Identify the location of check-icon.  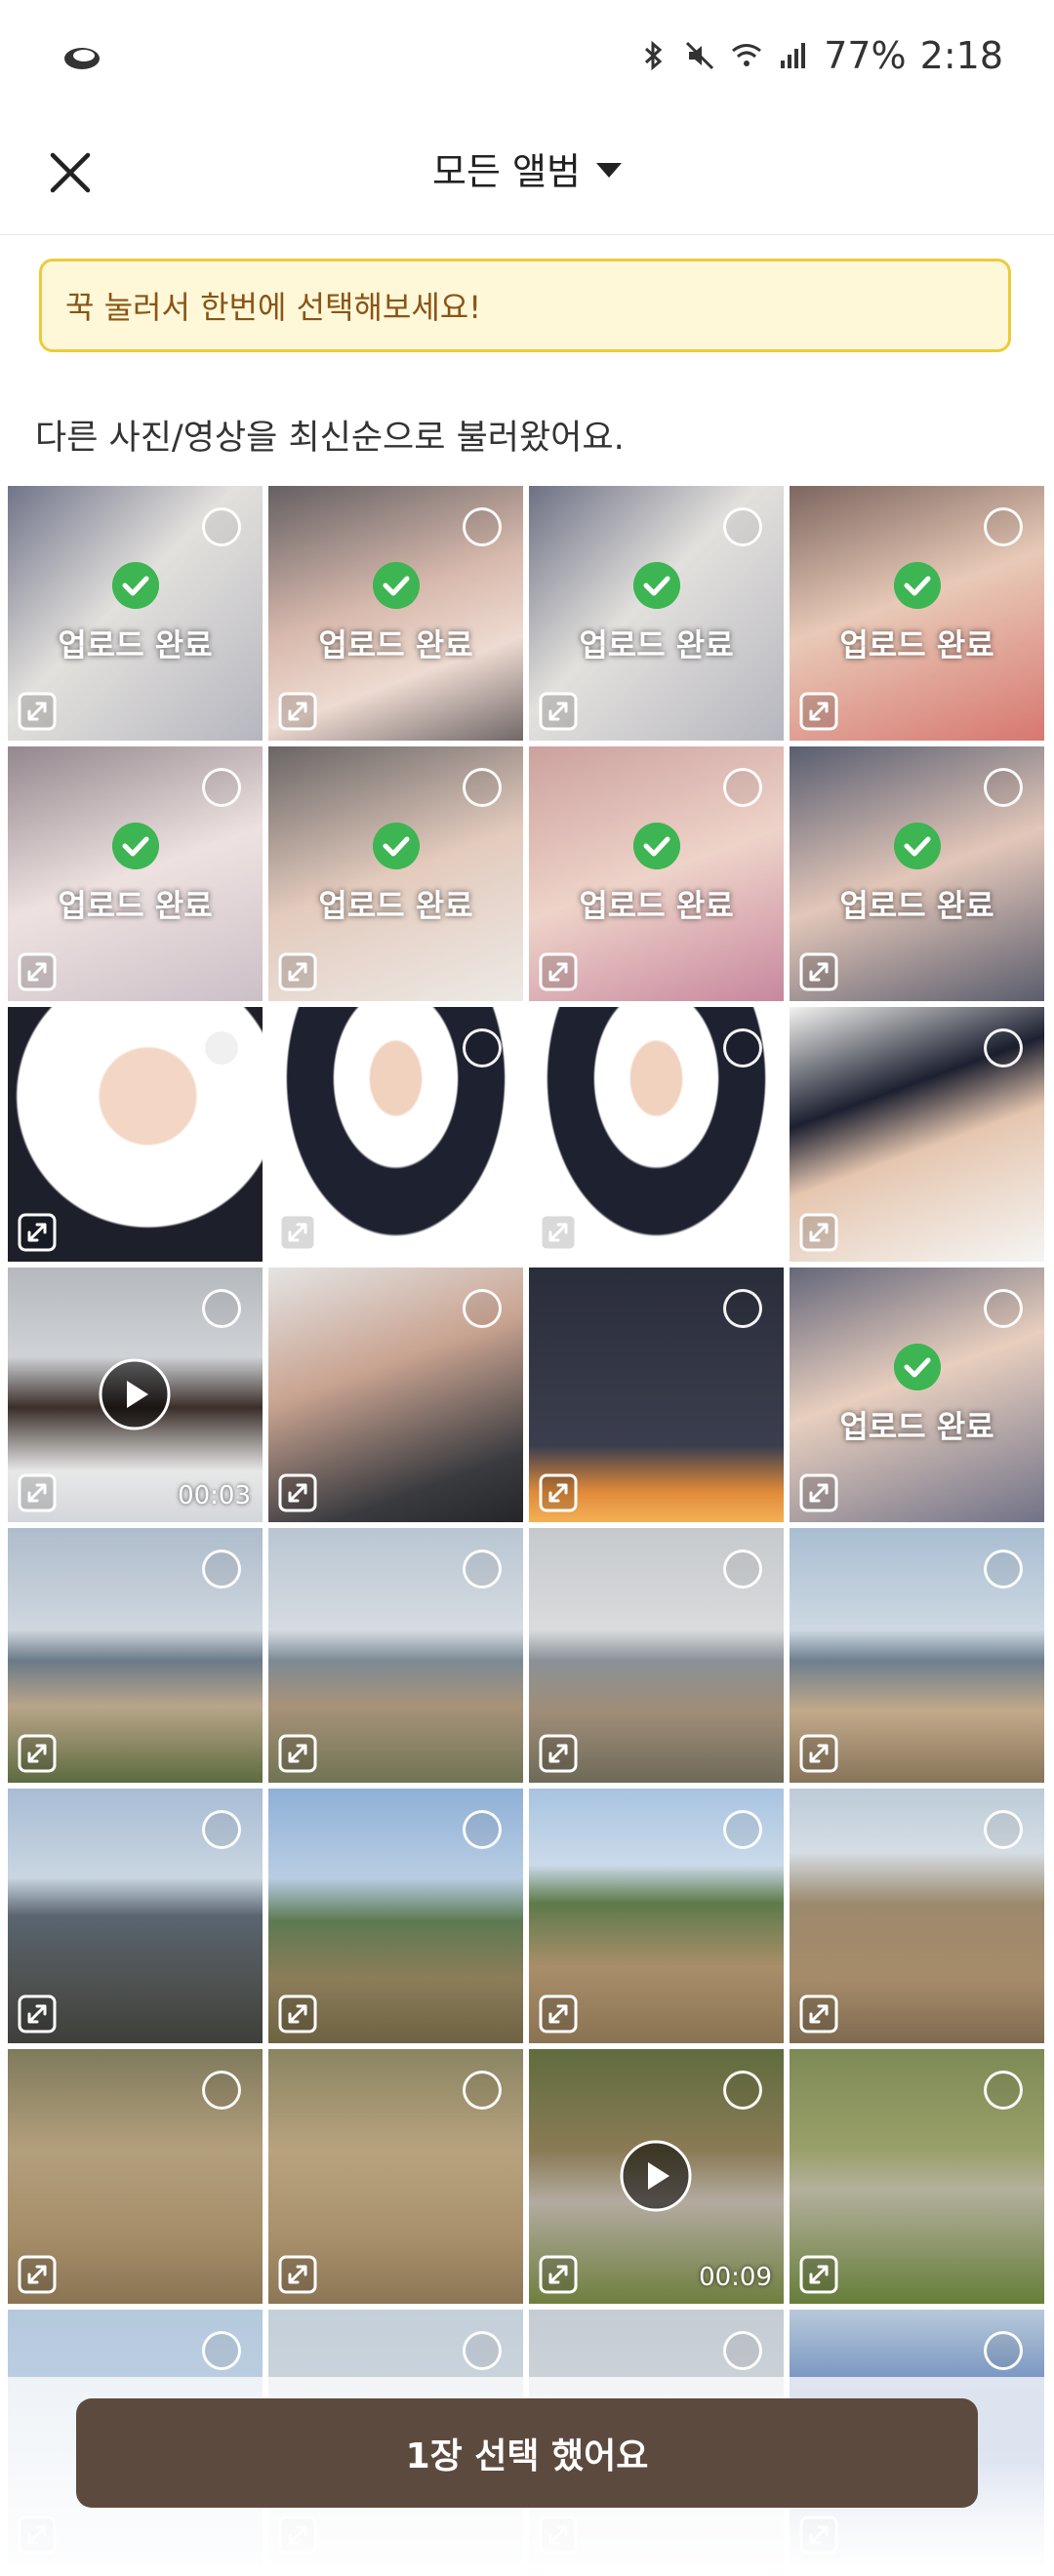
(917, 1367).